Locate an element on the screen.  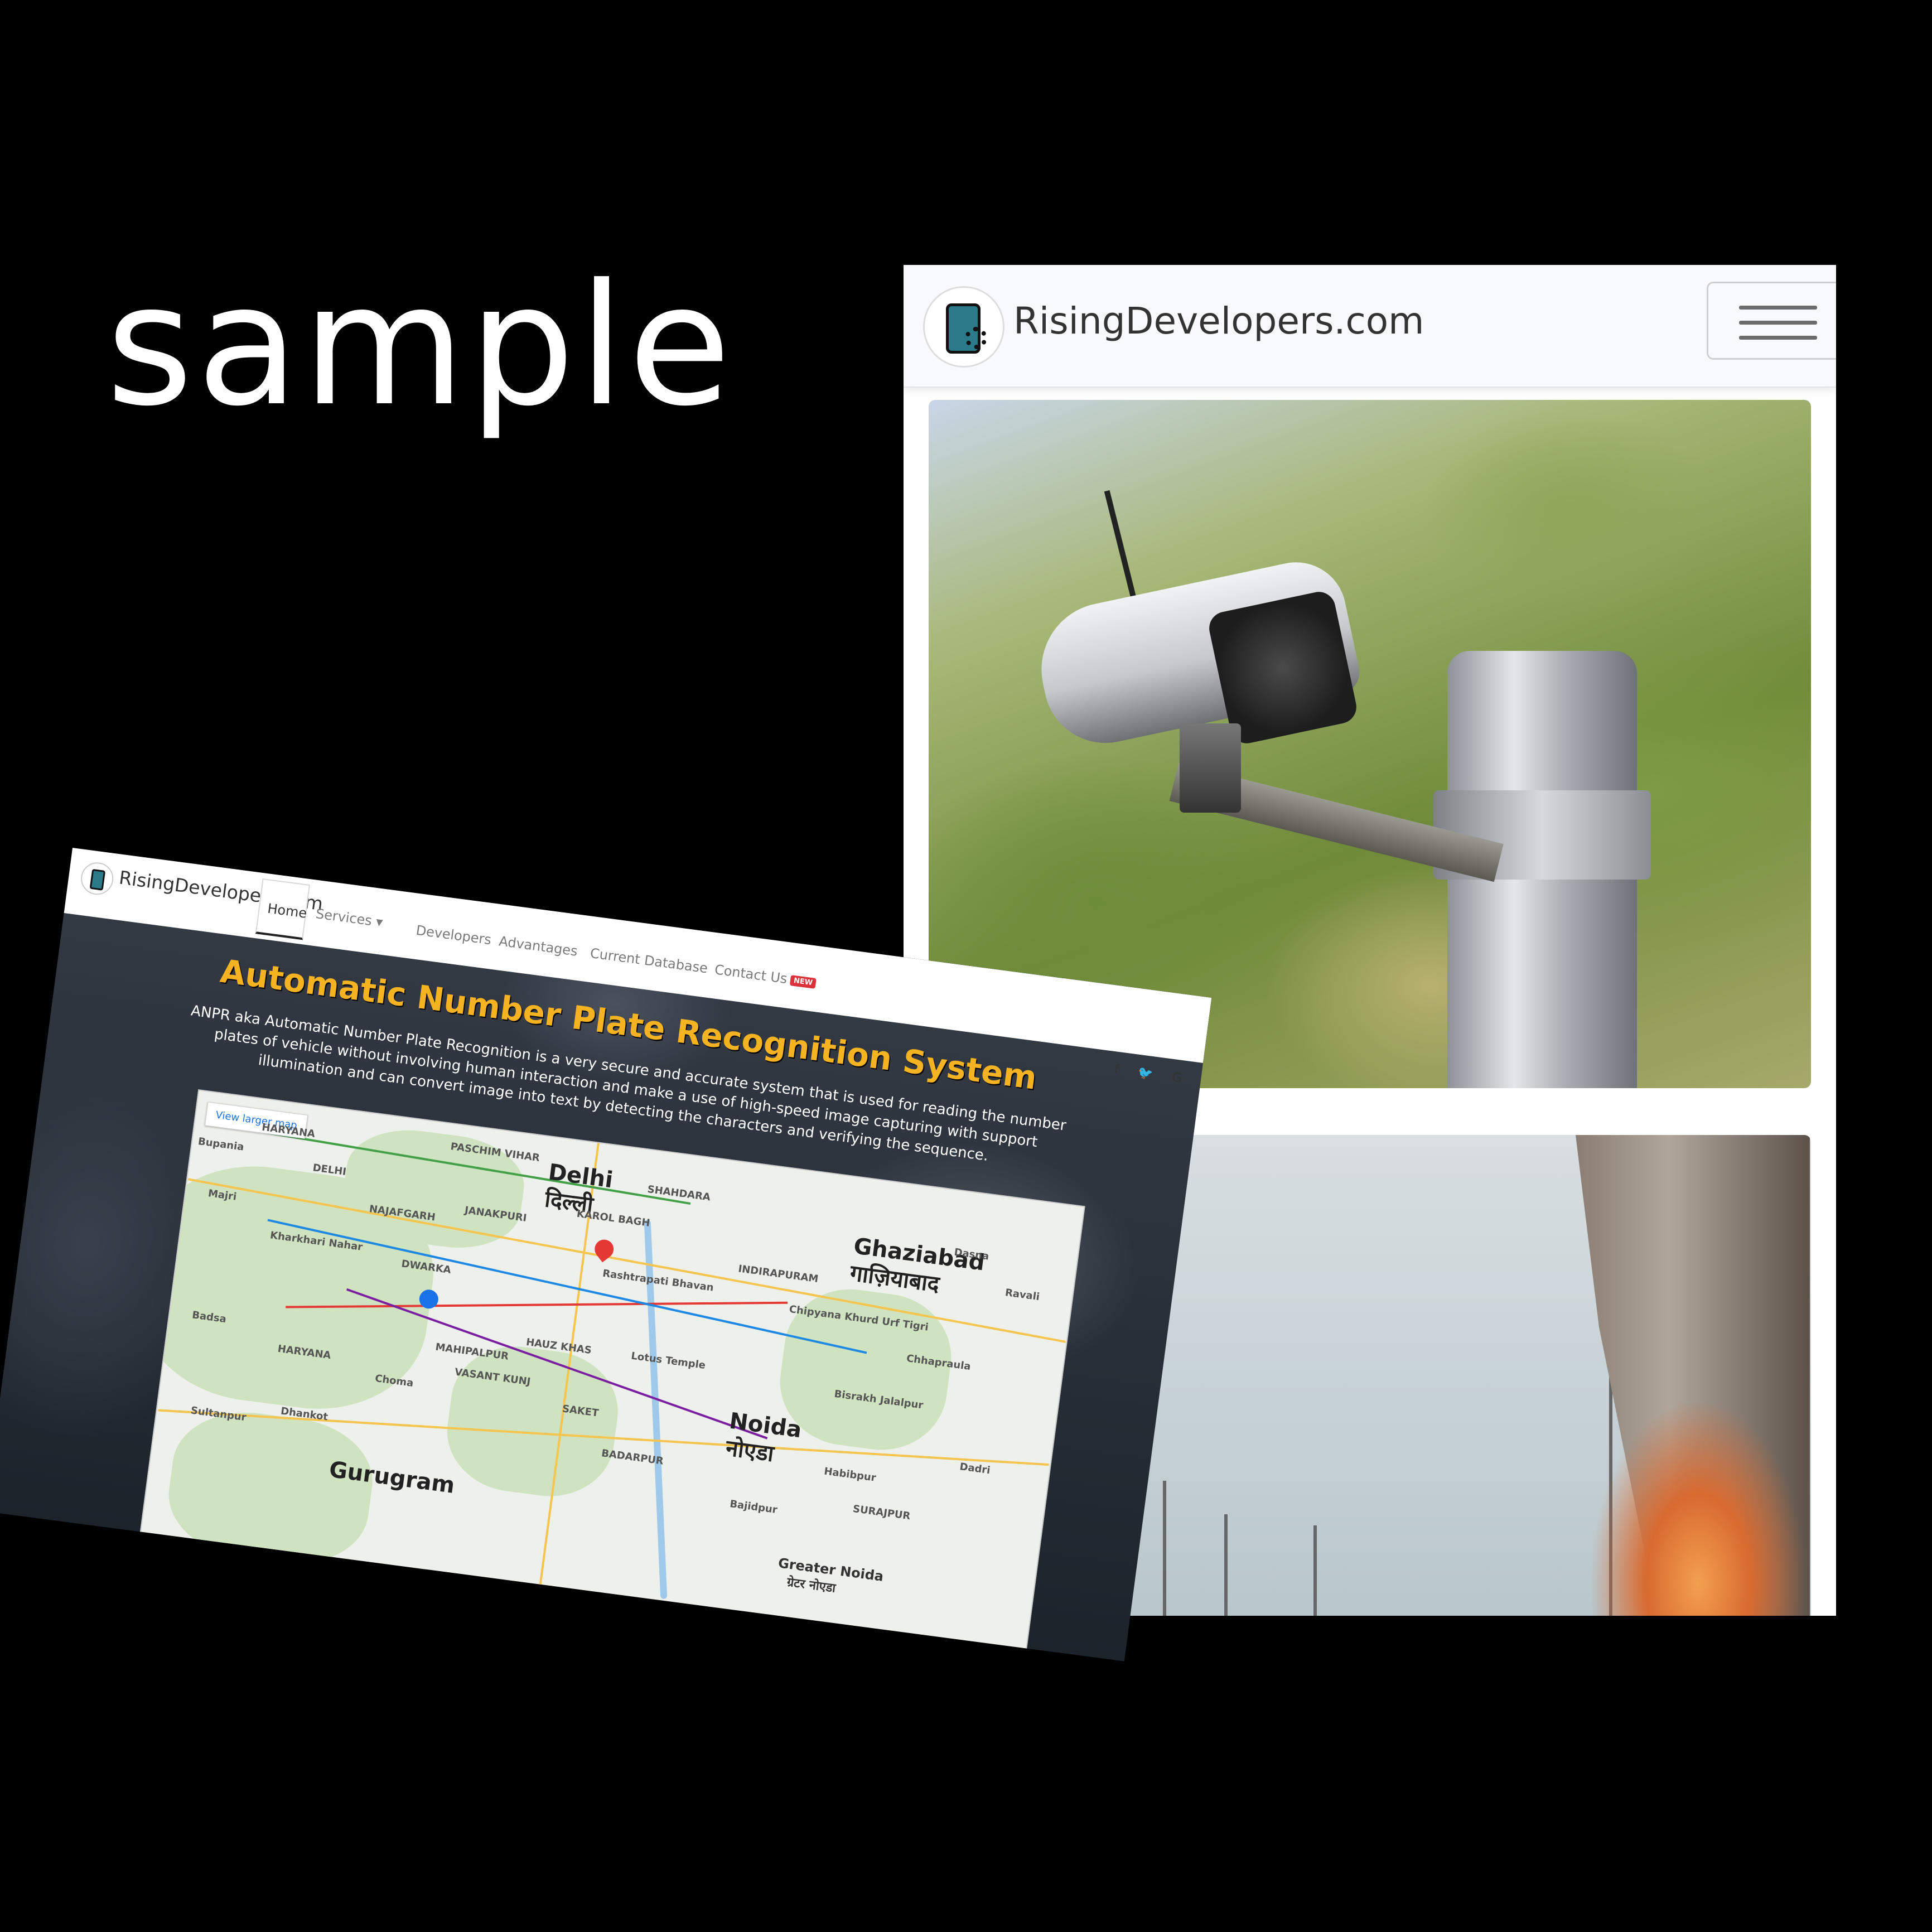
mobile-brand-name: RisingDevelopers.com is located at coordinates (1218, 321).